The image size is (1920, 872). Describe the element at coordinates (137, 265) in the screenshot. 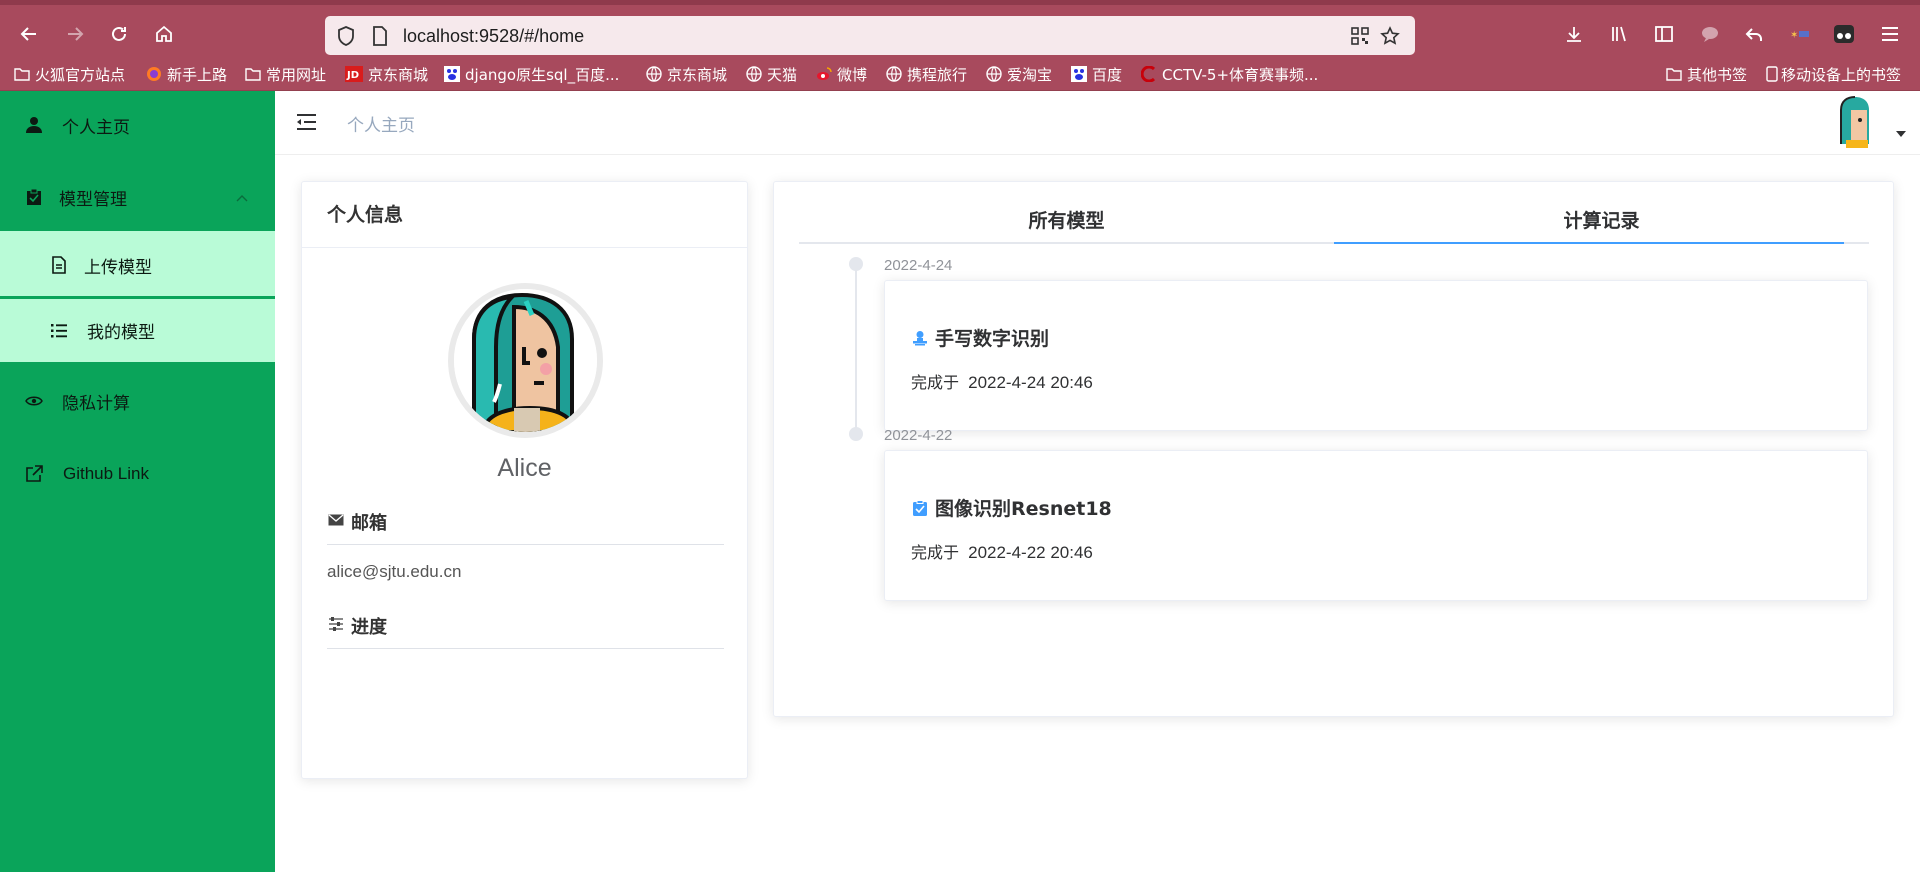

I see `sidebar-item-upload-model: 上传模型` at that location.